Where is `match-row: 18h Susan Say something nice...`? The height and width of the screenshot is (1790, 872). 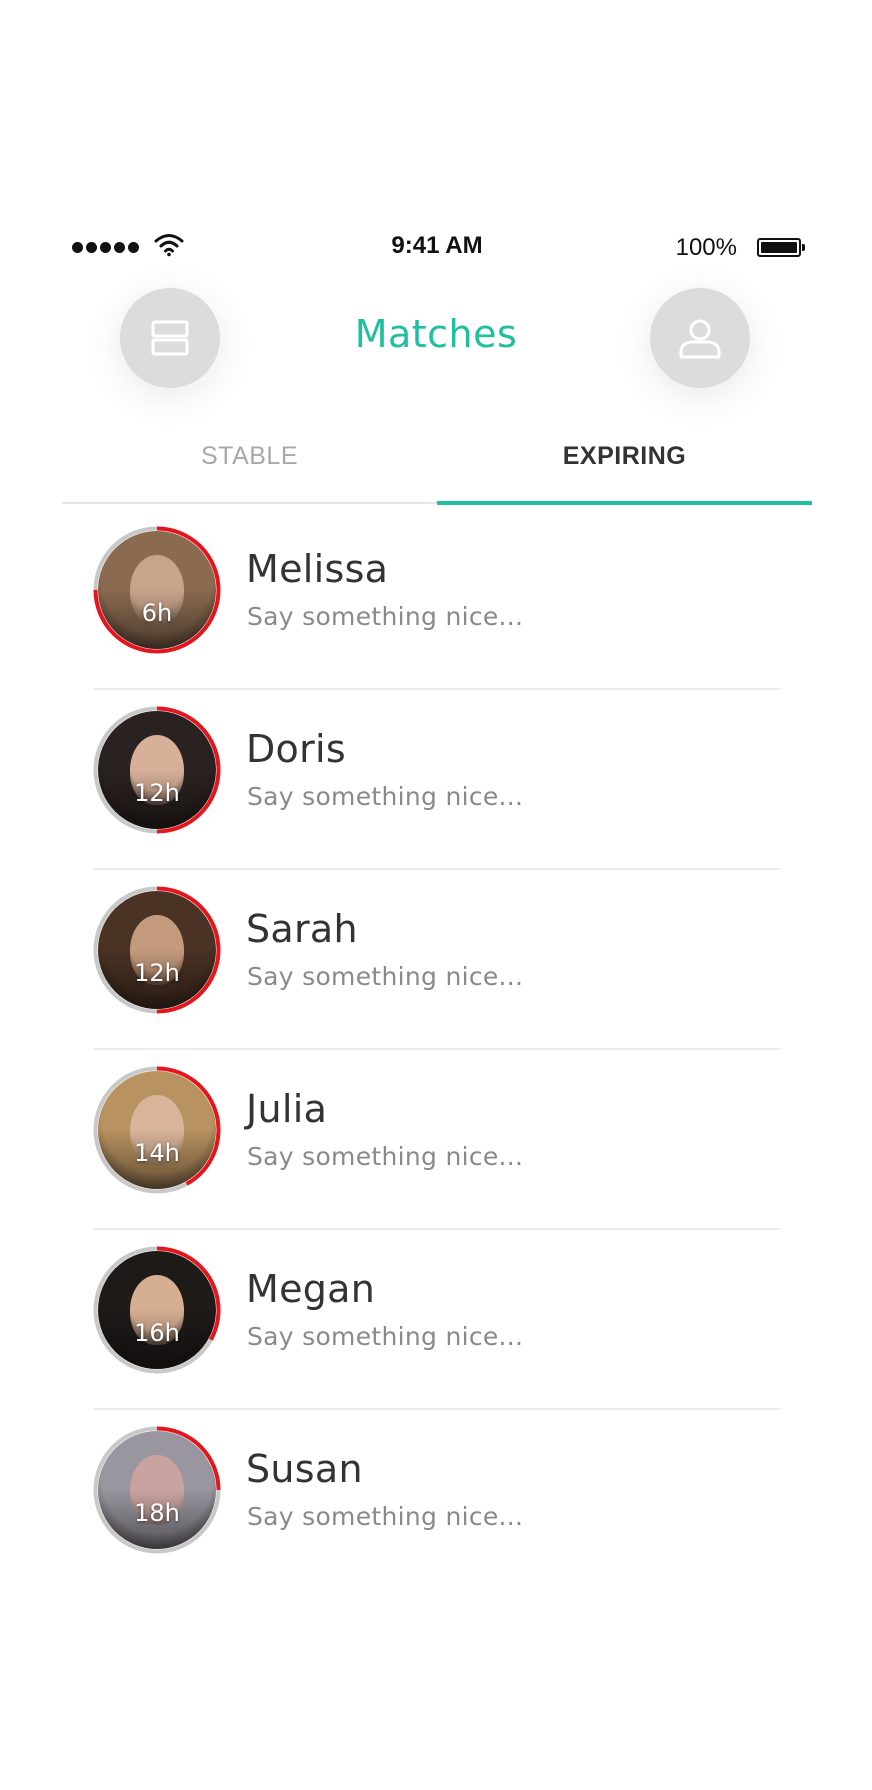 match-row: 18h Susan Say something nice... is located at coordinates (436, 1500).